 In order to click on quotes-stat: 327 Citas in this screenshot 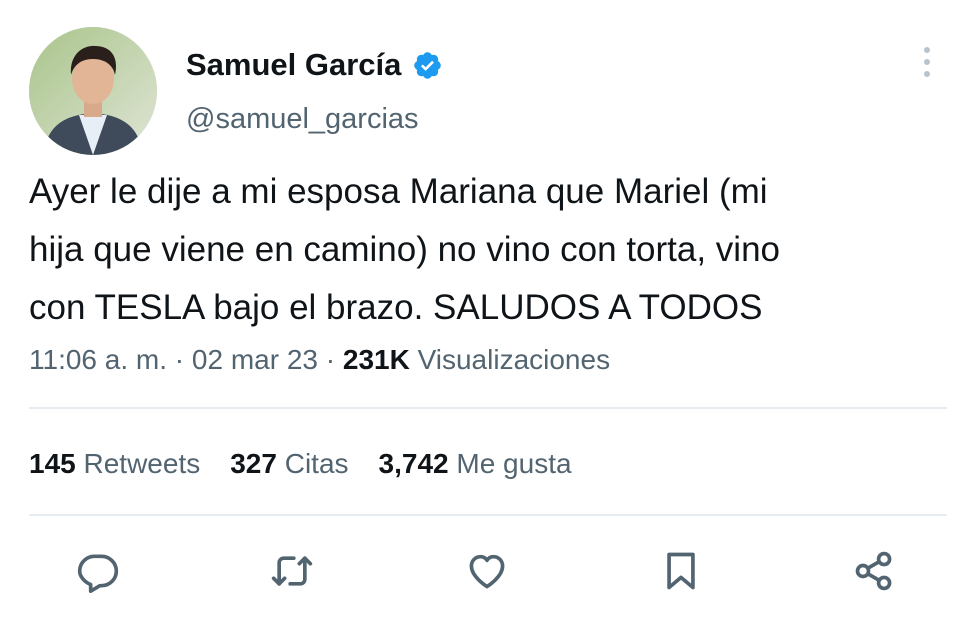, I will do `click(289, 464)`.